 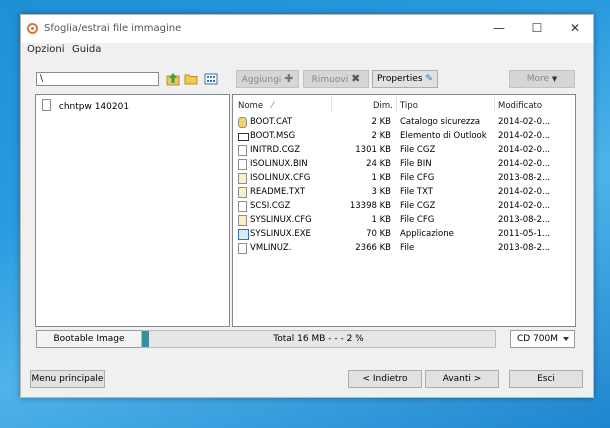 What do you see at coordinates (242, 192) in the screenshot?
I see `text-file-icon` at bounding box center [242, 192].